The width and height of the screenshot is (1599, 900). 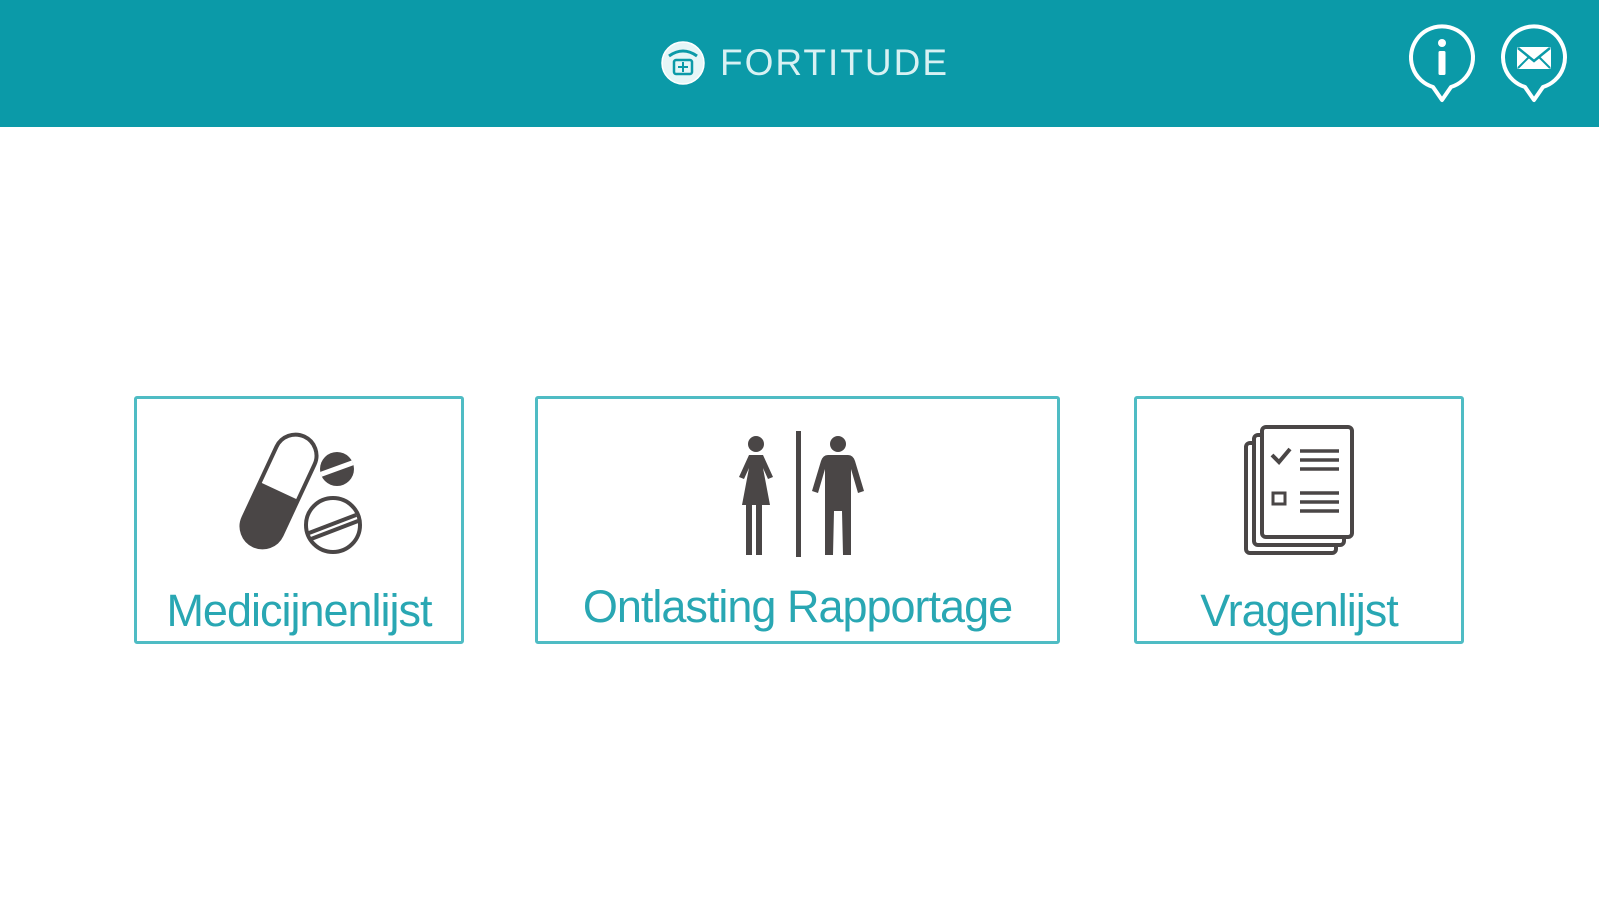 I want to click on mail-button, so click(x=1534, y=64).